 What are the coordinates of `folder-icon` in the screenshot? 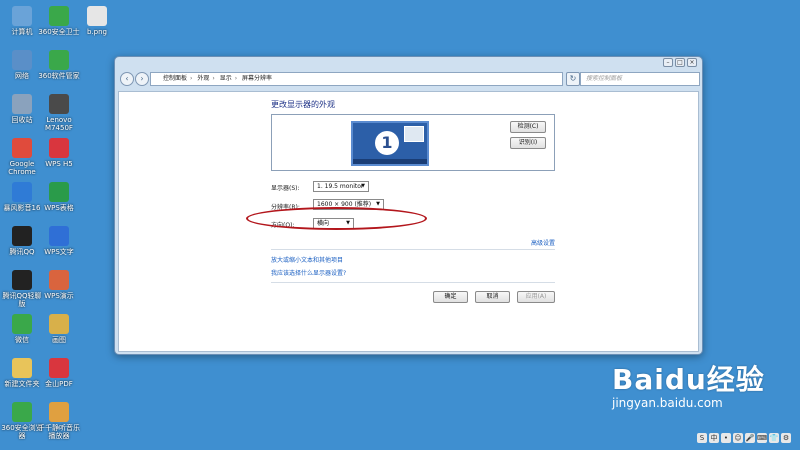 It's located at (22, 368).